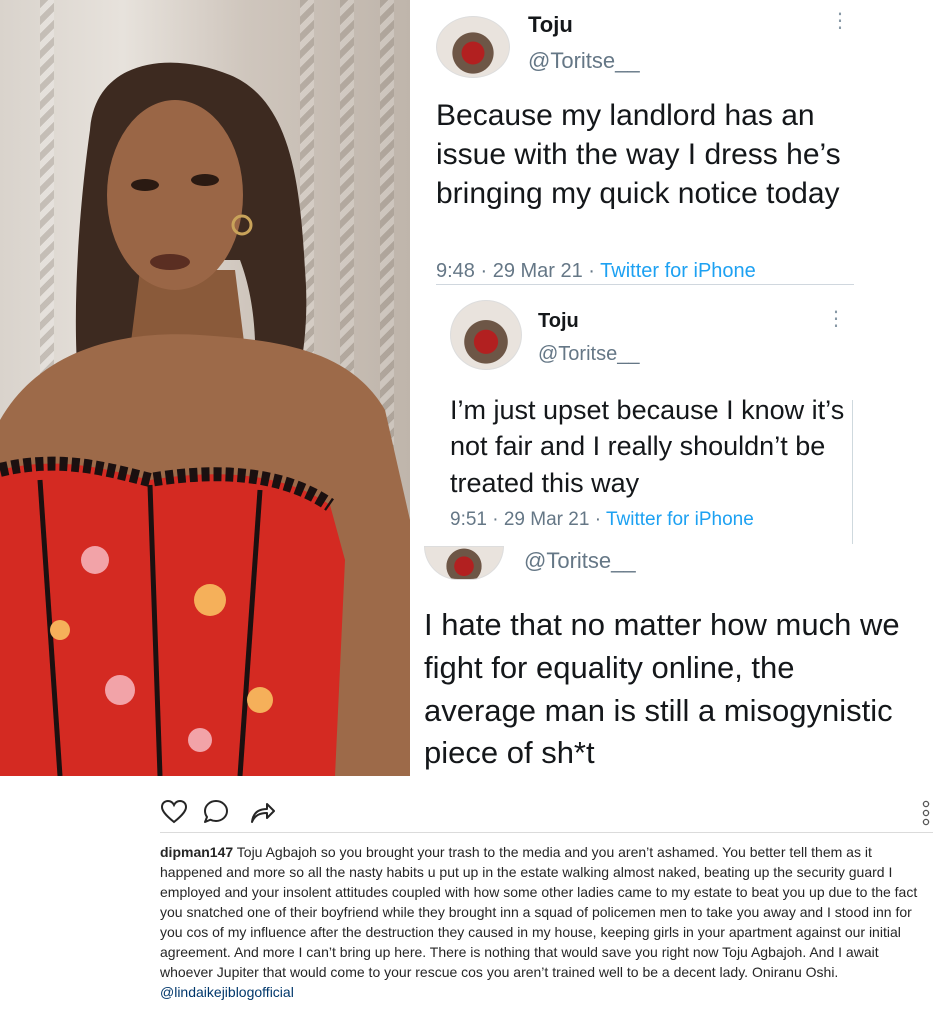  I want to click on caption-mention: @lindaikejiblogofficial, so click(547, 992).